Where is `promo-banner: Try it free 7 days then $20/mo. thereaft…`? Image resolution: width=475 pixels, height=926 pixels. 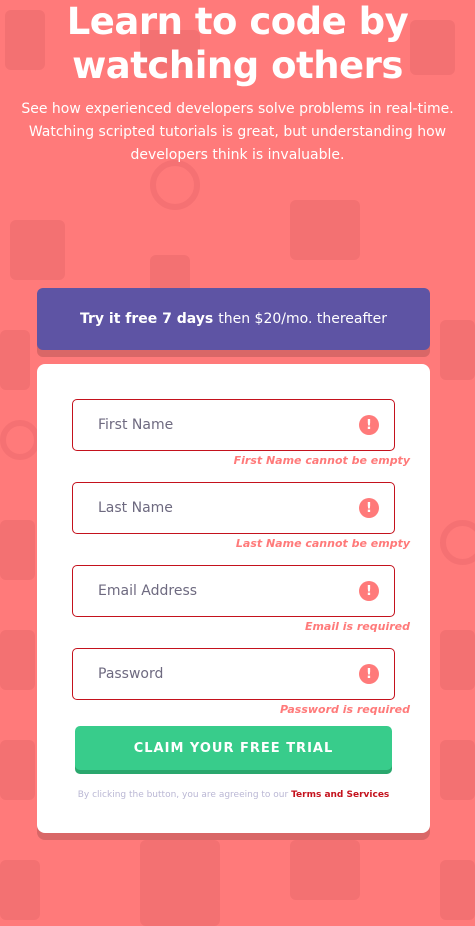
promo-banner: Try it free 7 days then $20/mo. thereaft… is located at coordinates (233, 319).